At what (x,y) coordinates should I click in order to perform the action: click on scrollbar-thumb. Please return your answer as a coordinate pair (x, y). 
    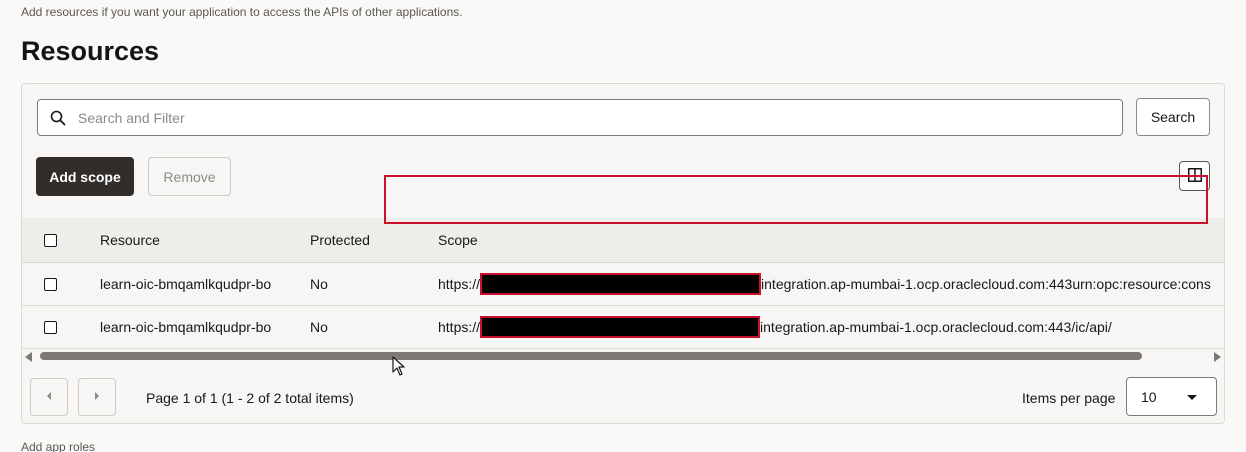
    Looking at the image, I should click on (591, 356).